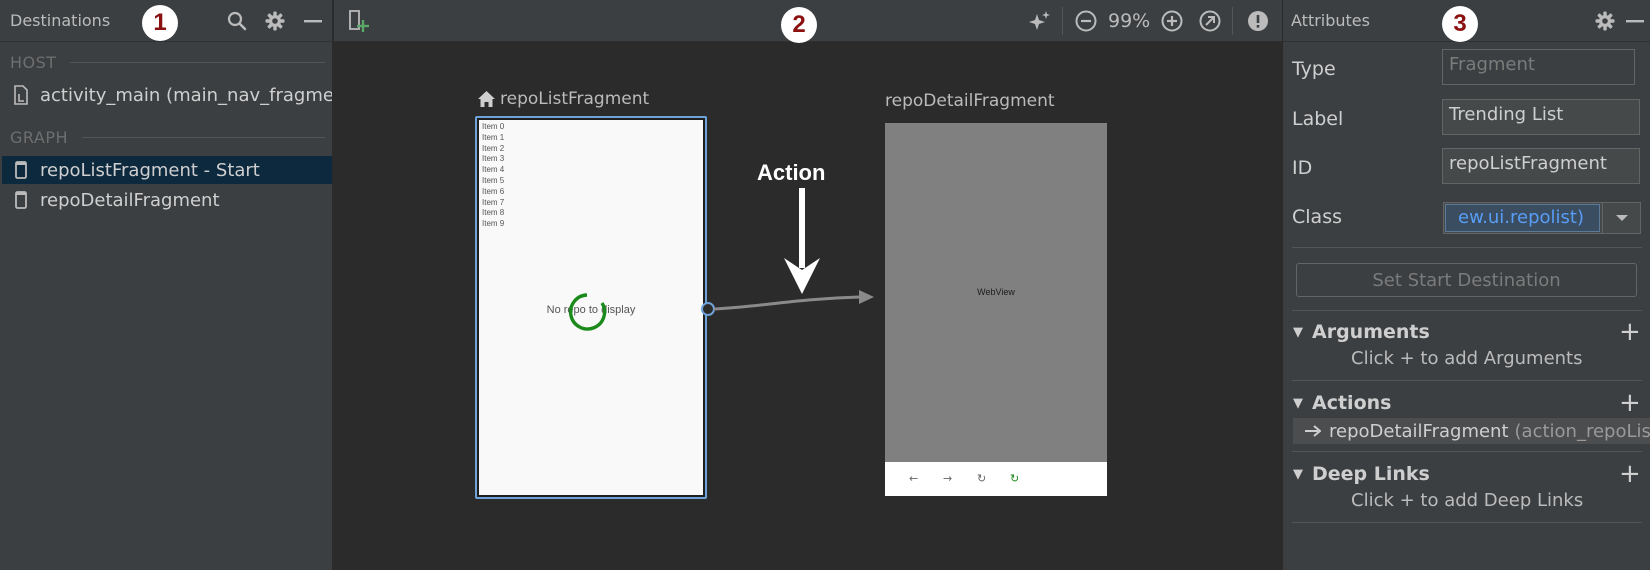 The image size is (1650, 570). I want to click on list-item: Item 3, so click(493, 159).